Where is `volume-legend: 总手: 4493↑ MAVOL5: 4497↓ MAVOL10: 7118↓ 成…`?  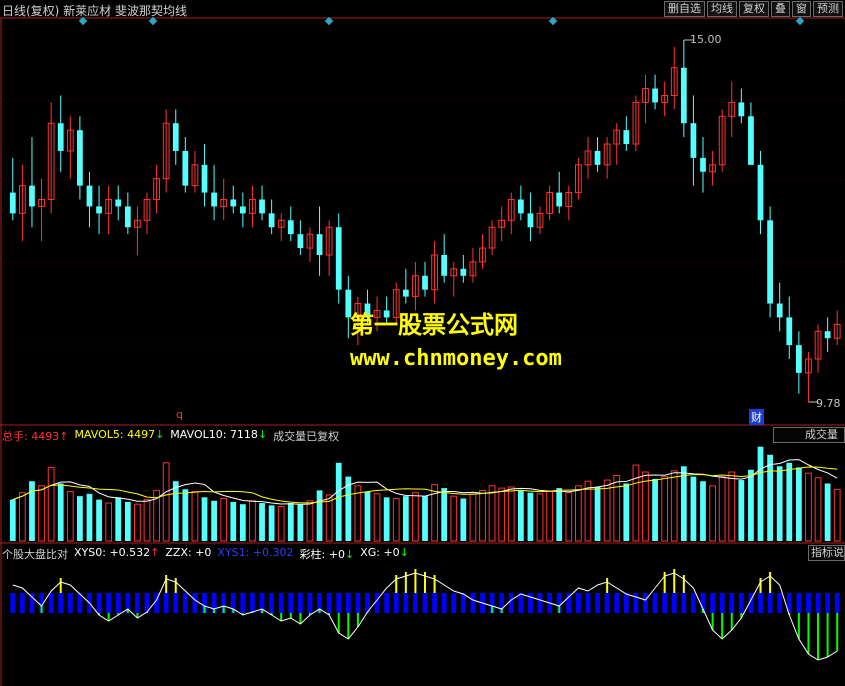 volume-legend: 总手: 4493↑ MAVOL5: 4497↓ MAVOL10: 7118↓ 成… is located at coordinates (170, 436).